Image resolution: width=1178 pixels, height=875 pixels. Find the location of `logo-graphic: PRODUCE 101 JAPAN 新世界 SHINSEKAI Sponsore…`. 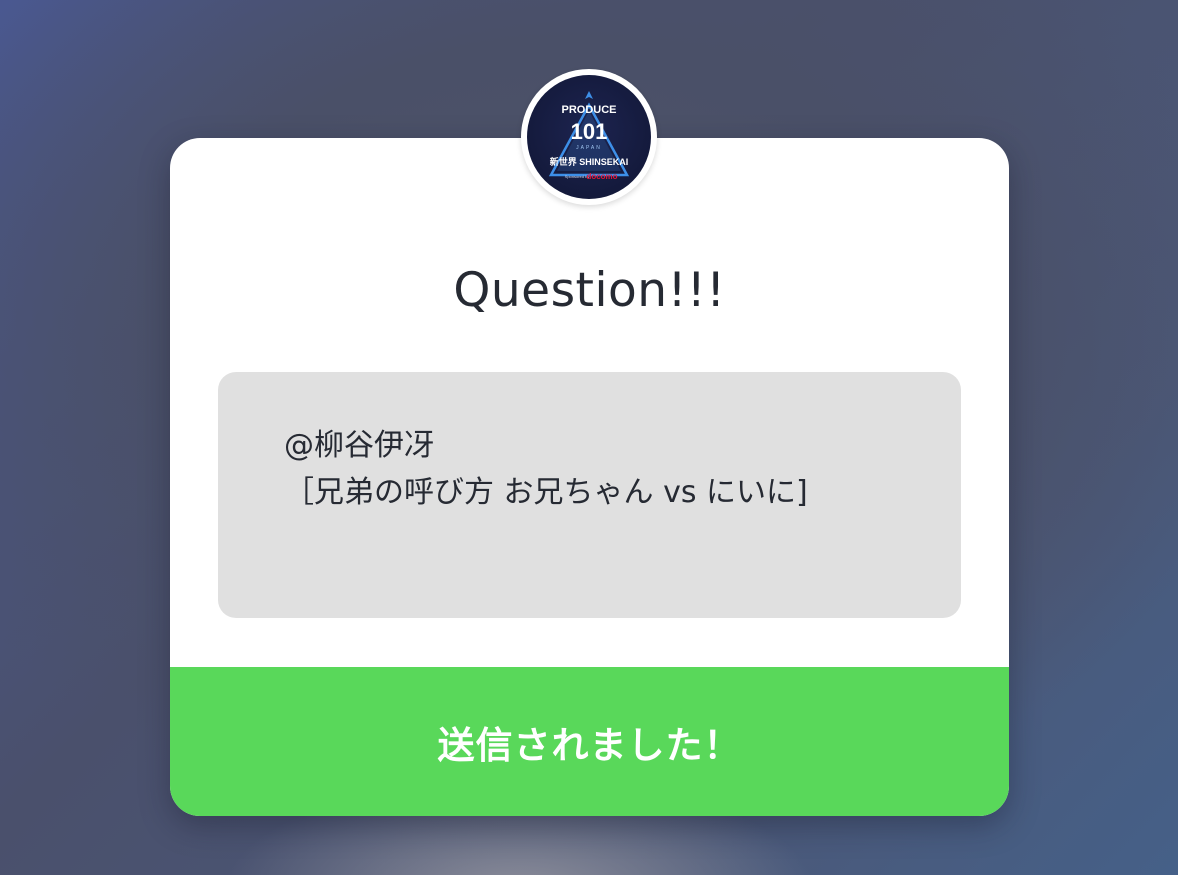

logo-graphic: PRODUCE 101 JAPAN 新世界 SHINSEKAI Sponsore… is located at coordinates (589, 136).